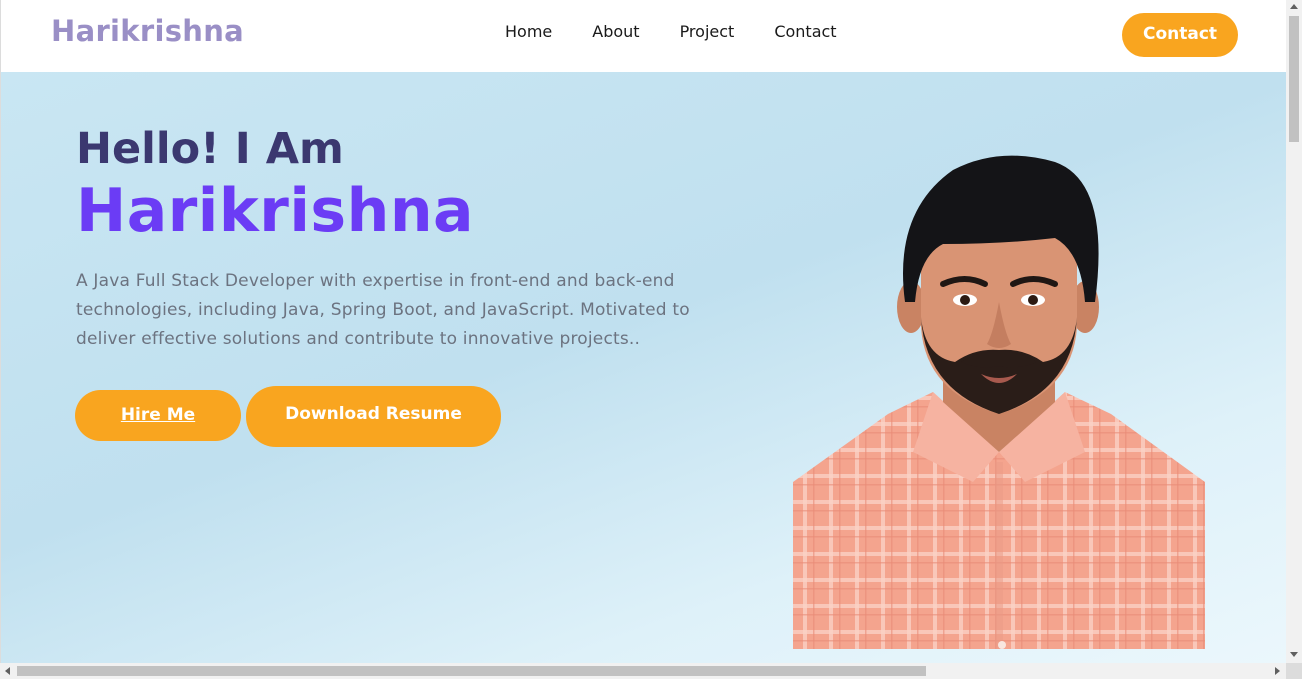 The width and height of the screenshot is (1302, 679). I want to click on contact-button: Contact, so click(1180, 35).